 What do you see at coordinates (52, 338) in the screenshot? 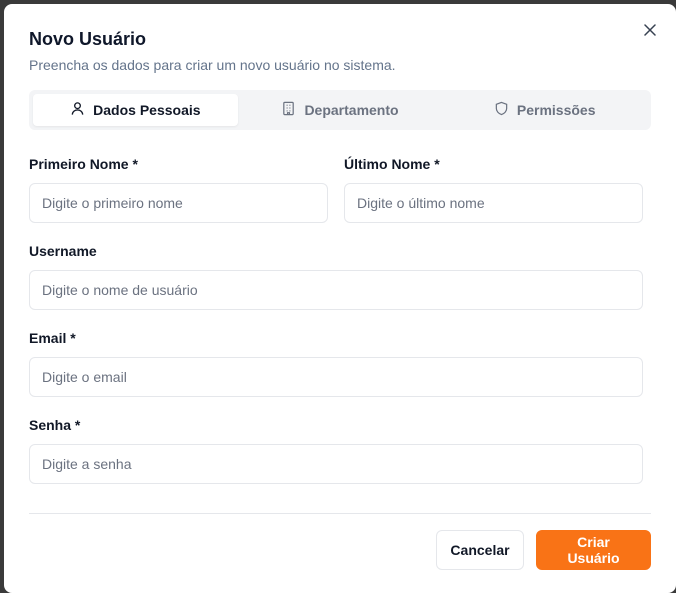
I see `email-label: Email *` at bounding box center [52, 338].